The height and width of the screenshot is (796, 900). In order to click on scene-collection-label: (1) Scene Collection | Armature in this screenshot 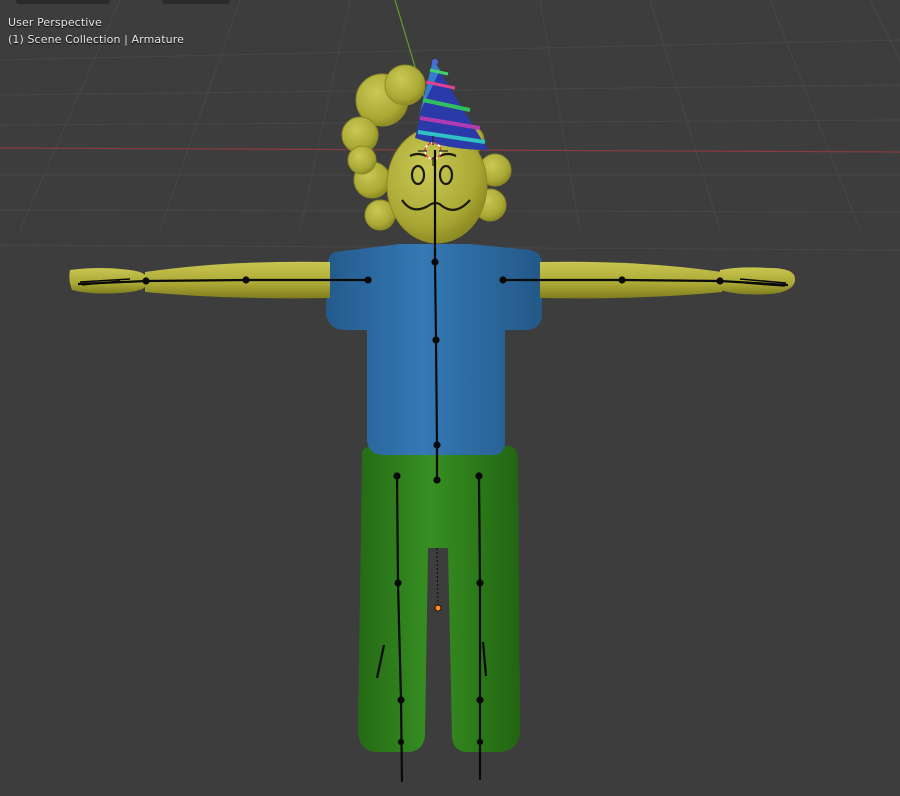, I will do `click(96, 39)`.